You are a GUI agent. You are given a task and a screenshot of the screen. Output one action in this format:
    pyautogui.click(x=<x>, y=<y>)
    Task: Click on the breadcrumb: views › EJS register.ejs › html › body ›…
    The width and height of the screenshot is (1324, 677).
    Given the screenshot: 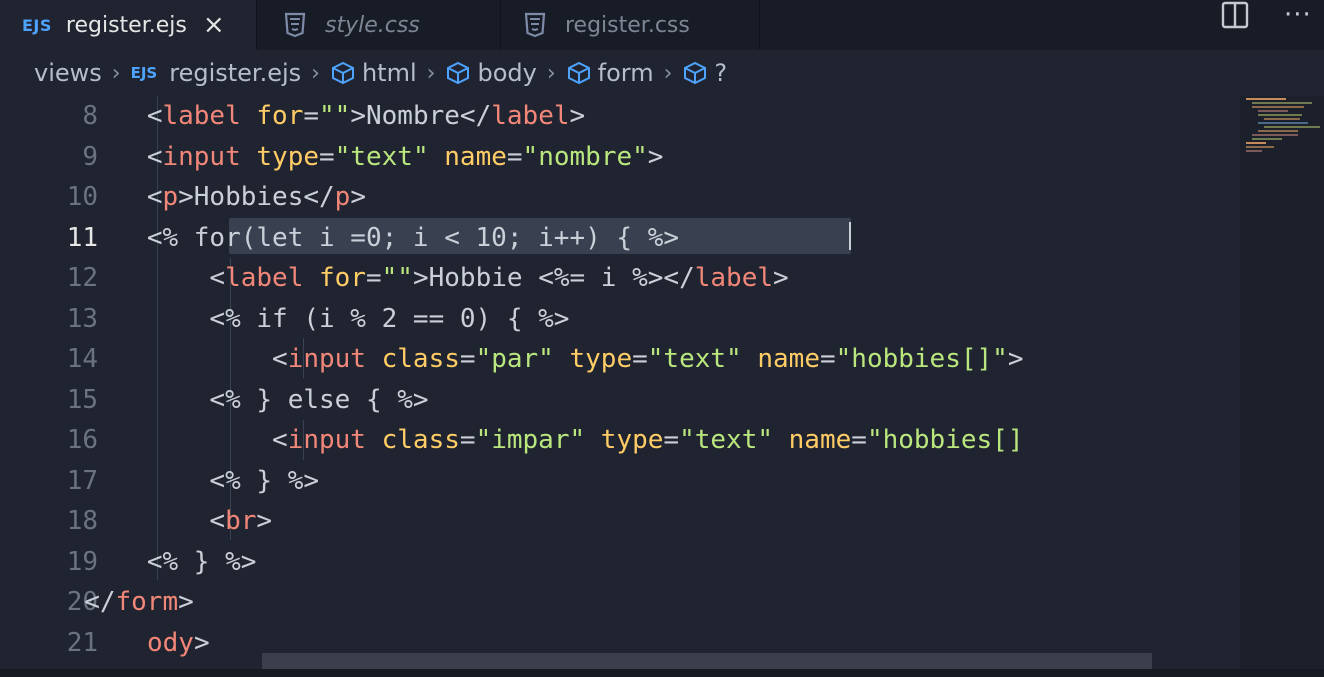 What is the action you would take?
    pyautogui.click(x=662, y=73)
    